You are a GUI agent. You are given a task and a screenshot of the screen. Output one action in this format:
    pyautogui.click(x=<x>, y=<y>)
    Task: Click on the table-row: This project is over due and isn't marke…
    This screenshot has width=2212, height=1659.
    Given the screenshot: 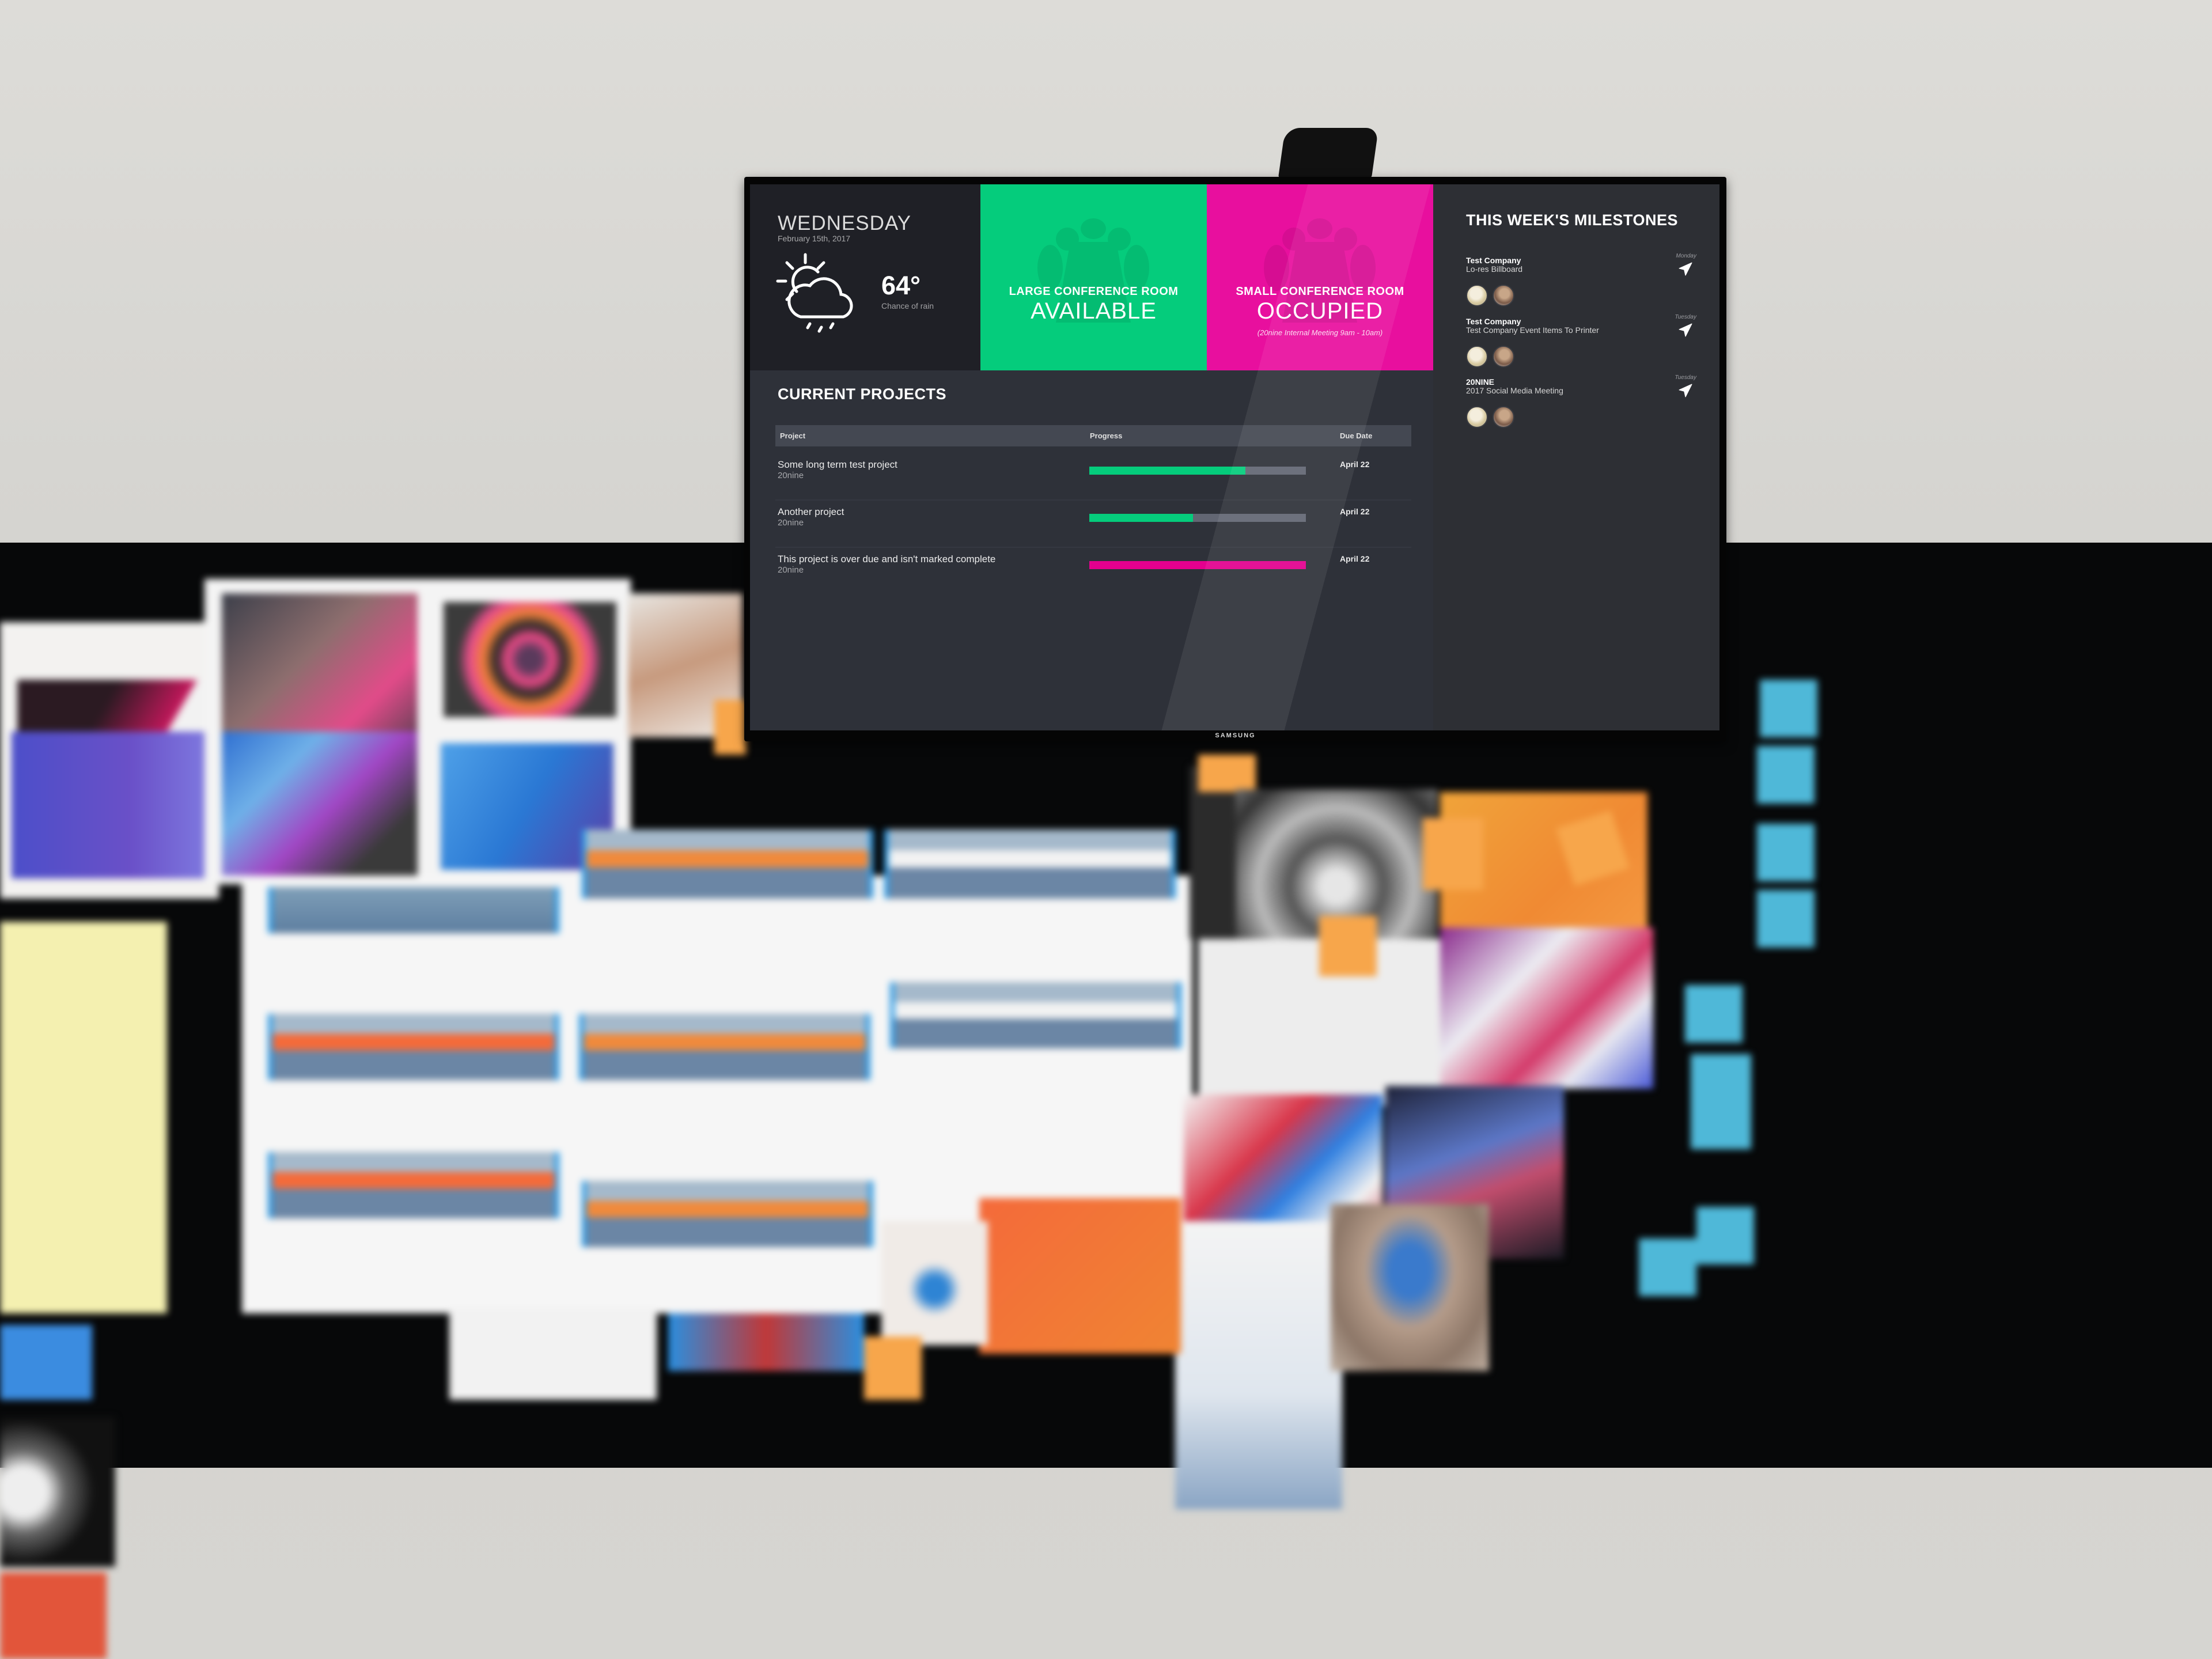 What is the action you would take?
    pyautogui.click(x=1093, y=570)
    